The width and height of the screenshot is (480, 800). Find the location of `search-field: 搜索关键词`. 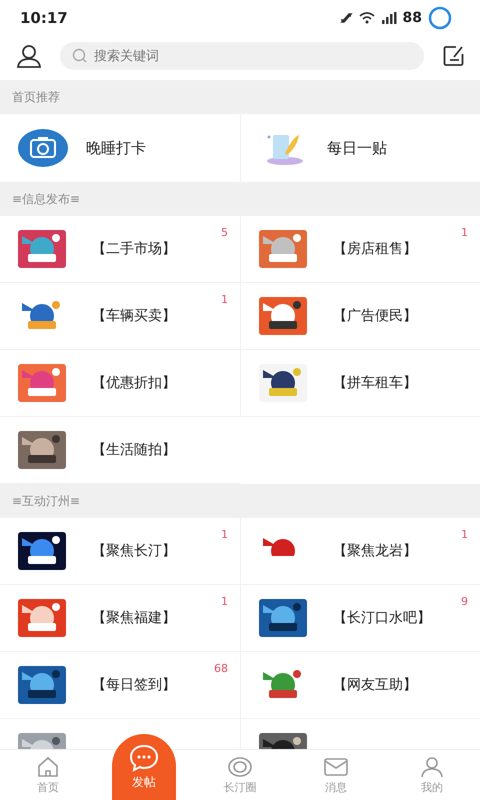

search-field: 搜索关键词 is located at coordinates (242, 56).